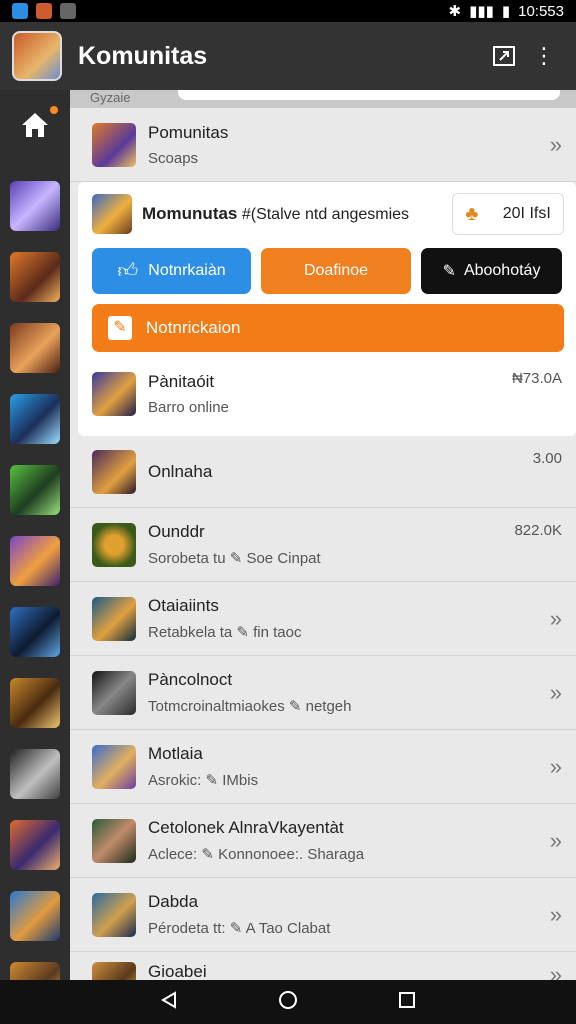 The width and height of the screenshot is (576, 1024). Describe the element at coordinates (449, 271) in the screenshot. I see `edit-icon: ✎` at that location.